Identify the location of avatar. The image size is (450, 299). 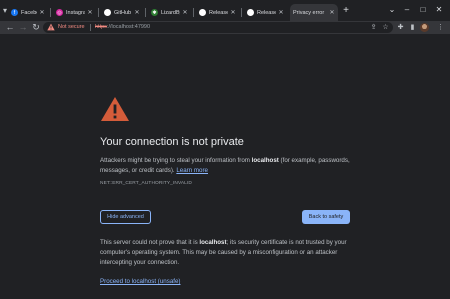
(424, 27).